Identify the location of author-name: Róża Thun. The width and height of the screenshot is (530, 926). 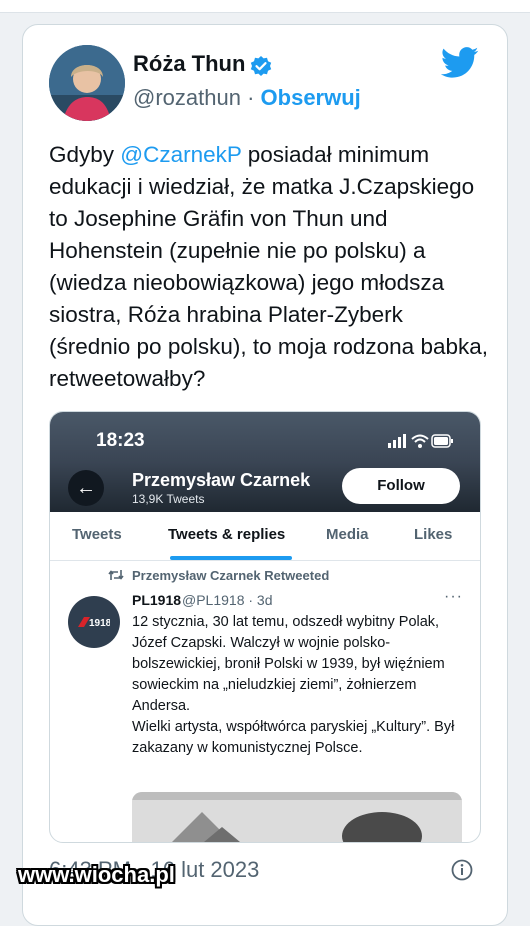
(189, 64).